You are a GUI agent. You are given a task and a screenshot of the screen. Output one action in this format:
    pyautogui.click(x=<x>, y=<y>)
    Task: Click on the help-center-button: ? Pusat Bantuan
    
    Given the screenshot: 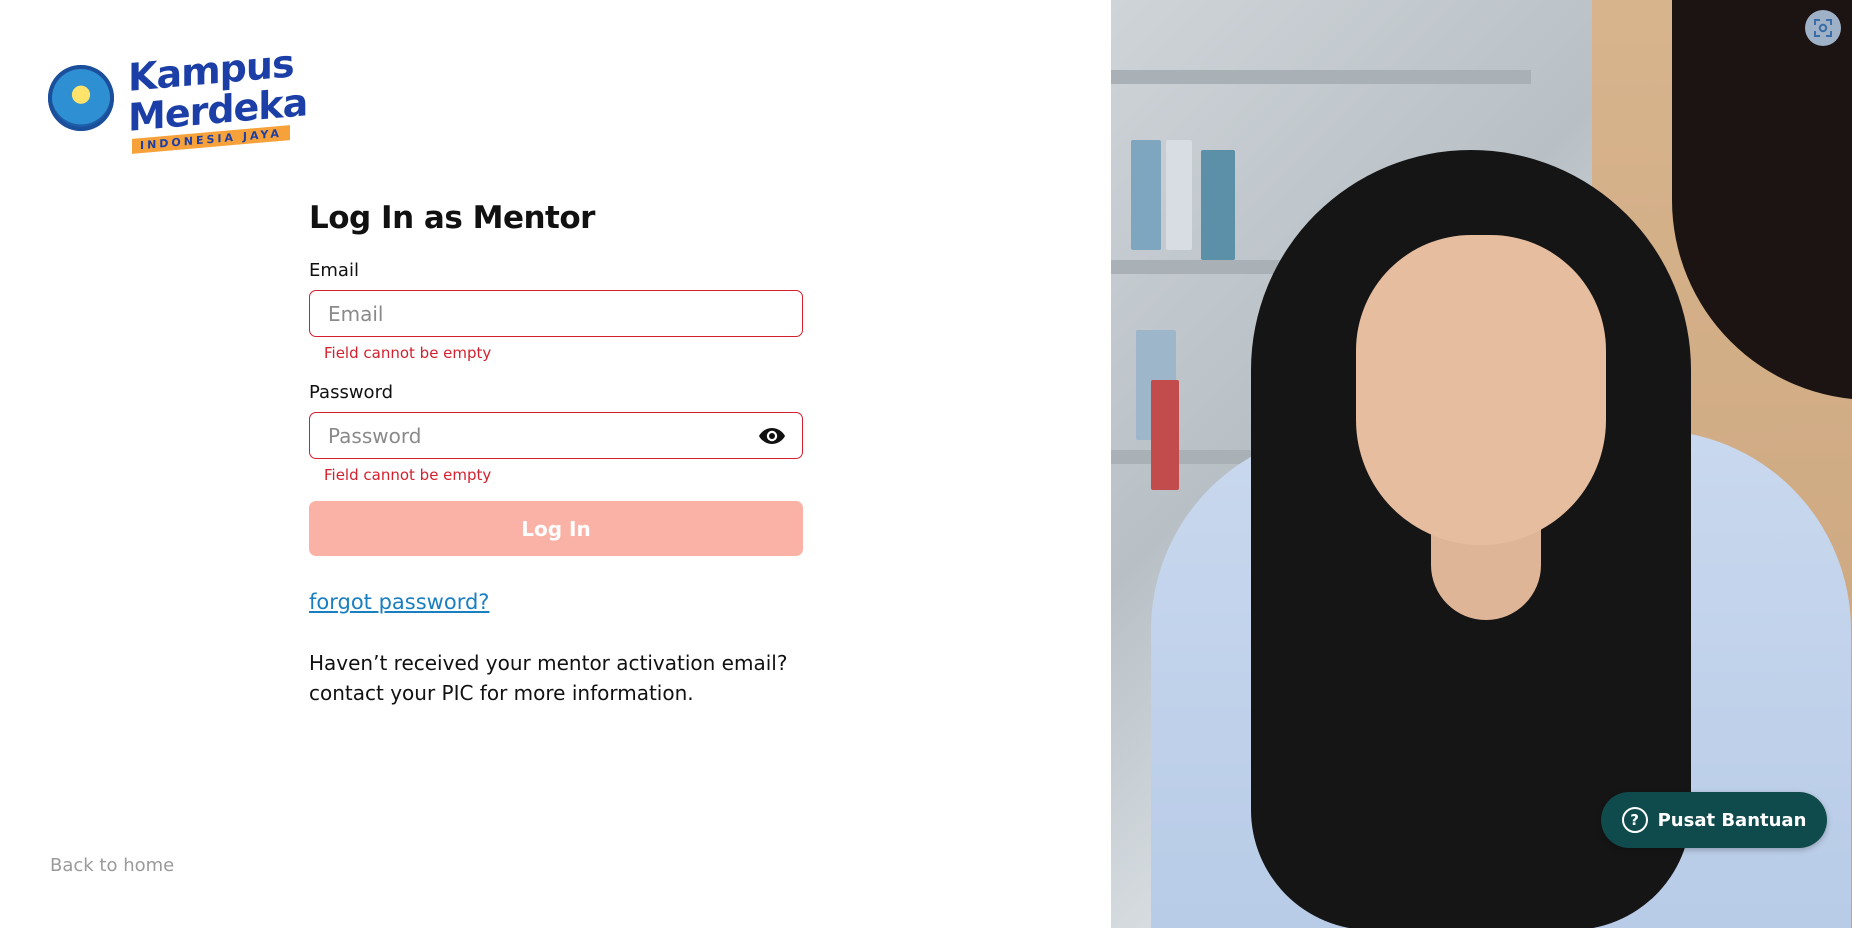 What is the action you would take?
    pyautogui.click(x=1714, y=820)
    